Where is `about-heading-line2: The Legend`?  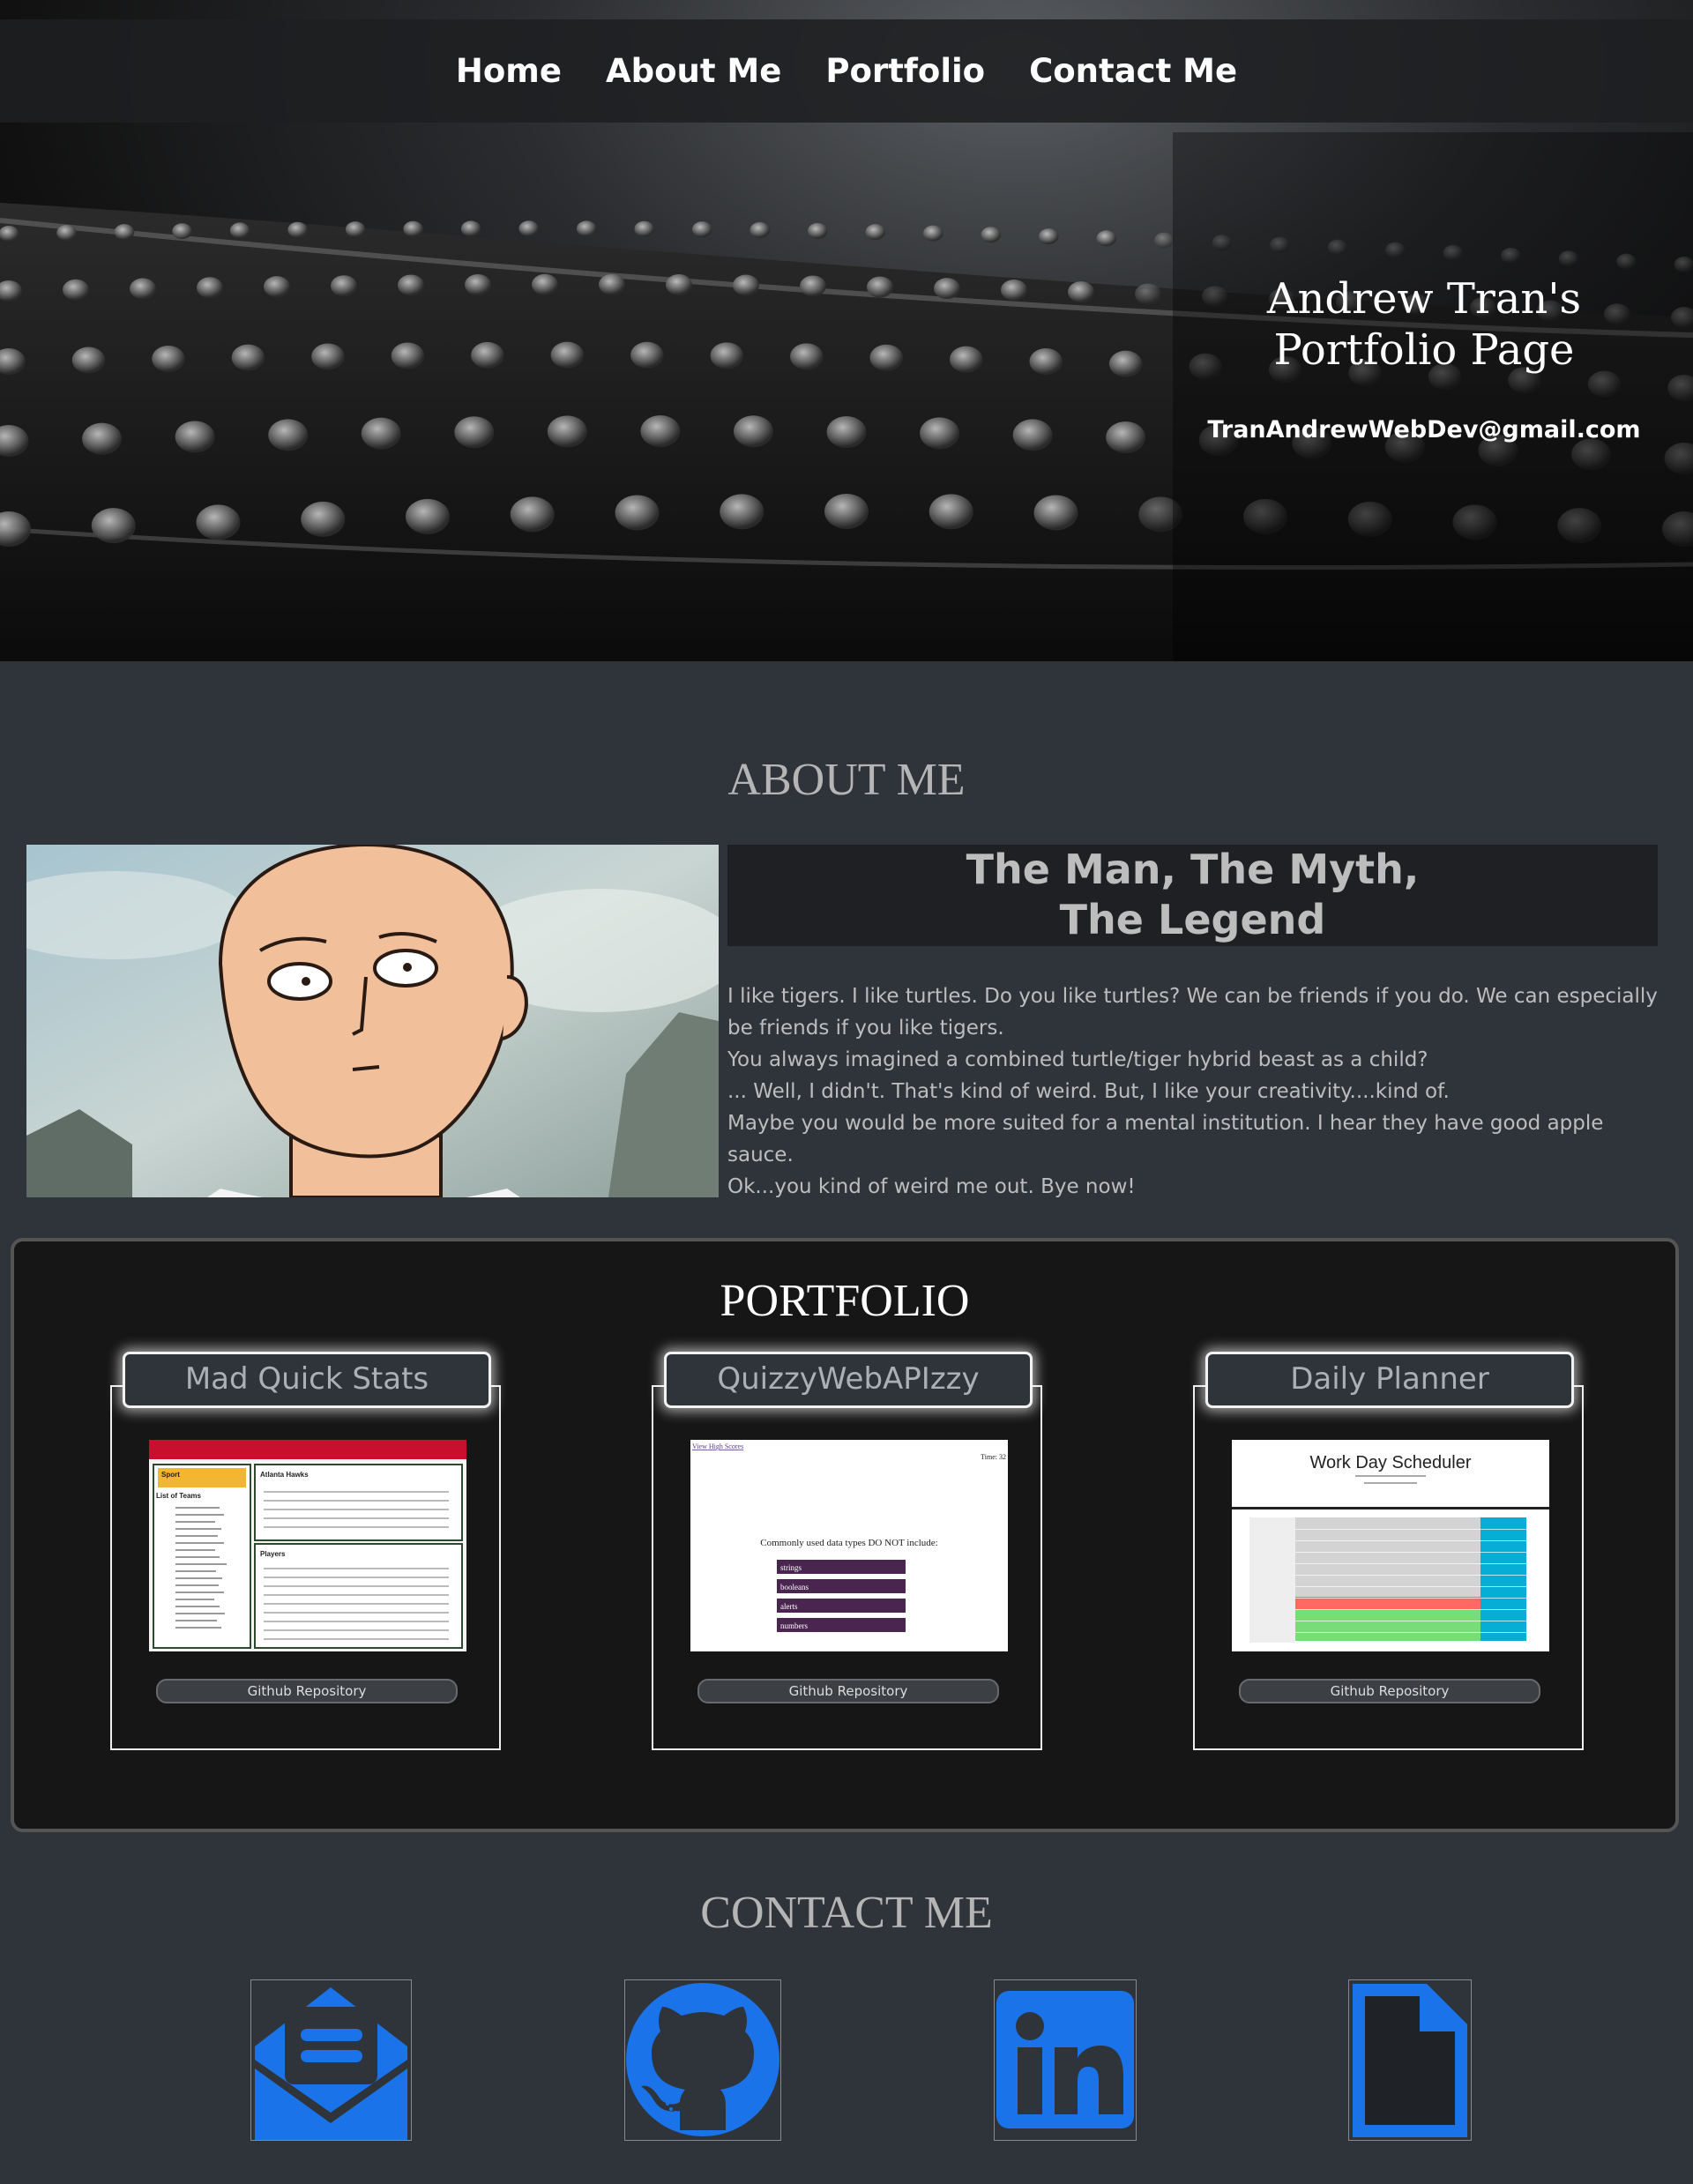 about-heading-line2: The Legend is located at coordinates (1192, 919).